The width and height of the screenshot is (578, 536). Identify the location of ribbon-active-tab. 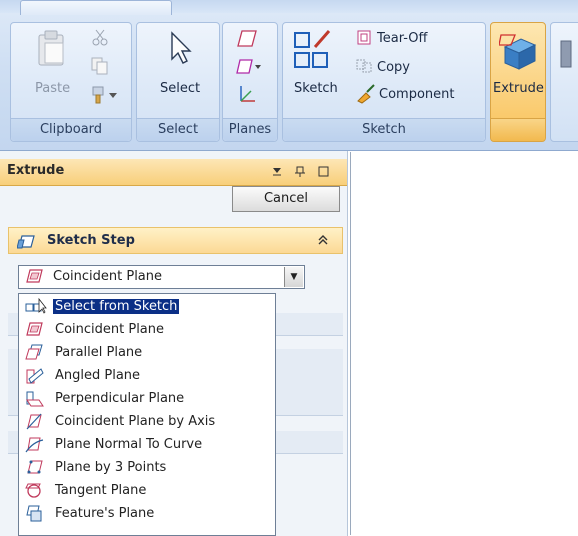
(96, 7).